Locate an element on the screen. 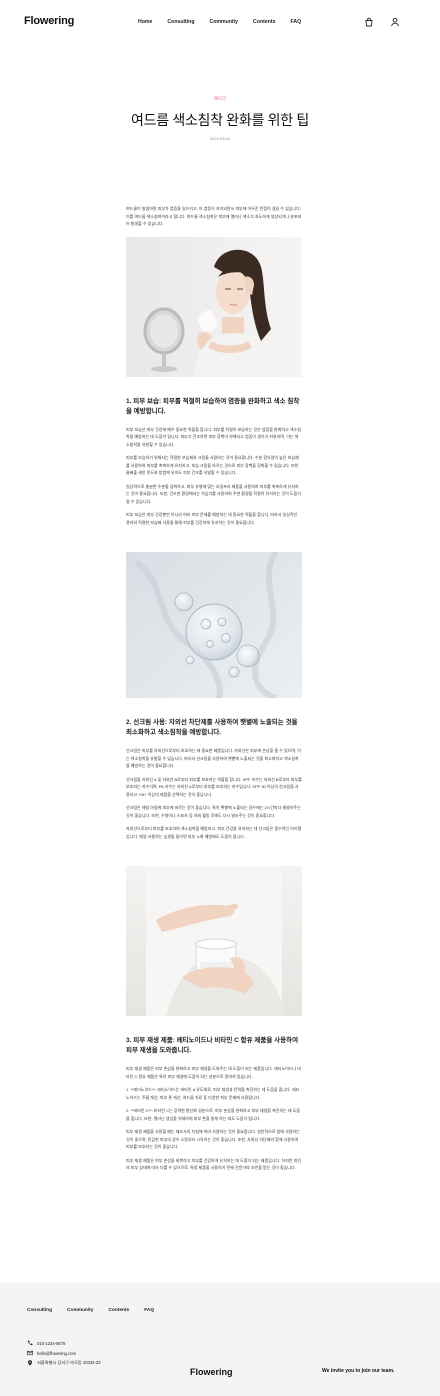 The height and width of the screenshot is (1396, 440). footer-nav-consulting: Consulting is located at coordinates (39, 1310).